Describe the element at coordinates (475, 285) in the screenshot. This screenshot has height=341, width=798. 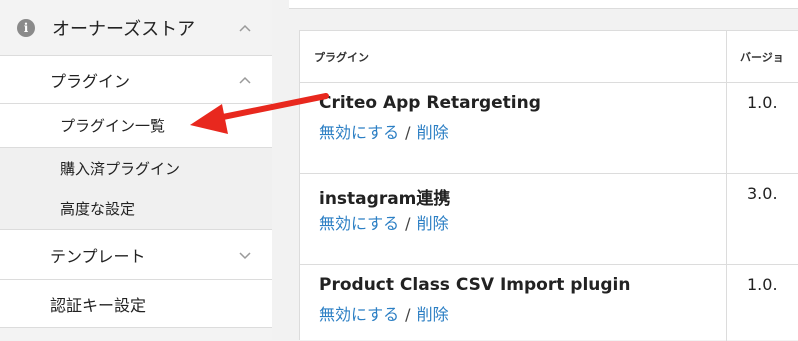
I see `plugin-name: Product Class CSV Import plugin` at that location.